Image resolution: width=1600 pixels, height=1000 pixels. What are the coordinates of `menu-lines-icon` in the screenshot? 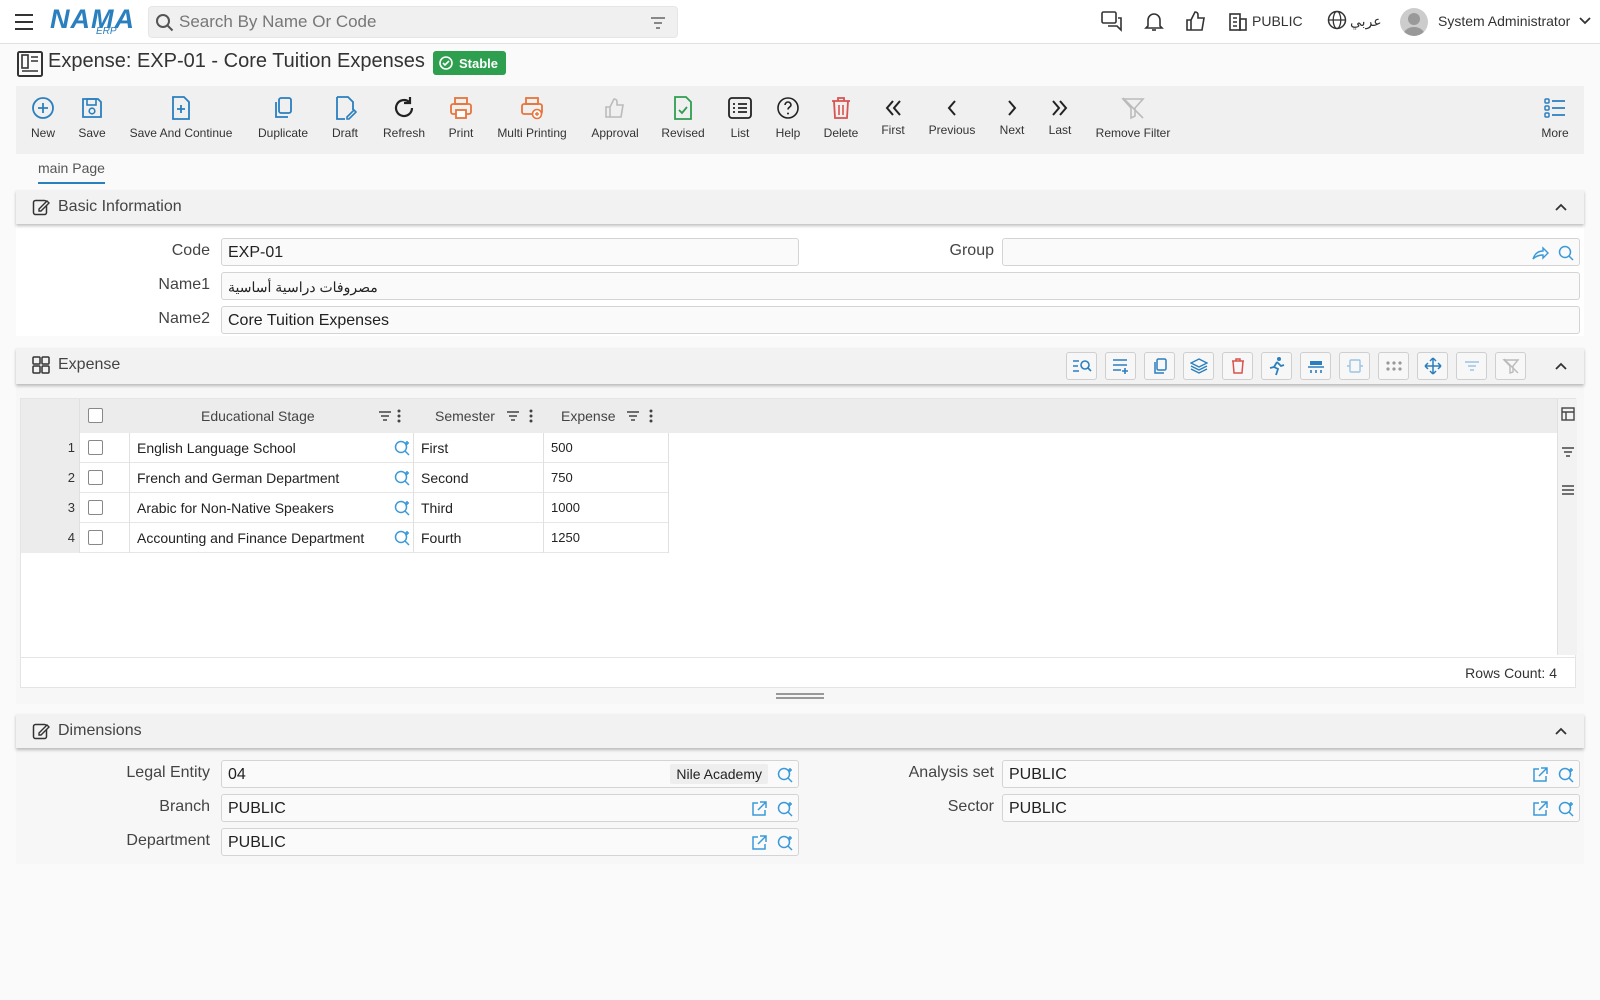 It's located at (1568, 490).